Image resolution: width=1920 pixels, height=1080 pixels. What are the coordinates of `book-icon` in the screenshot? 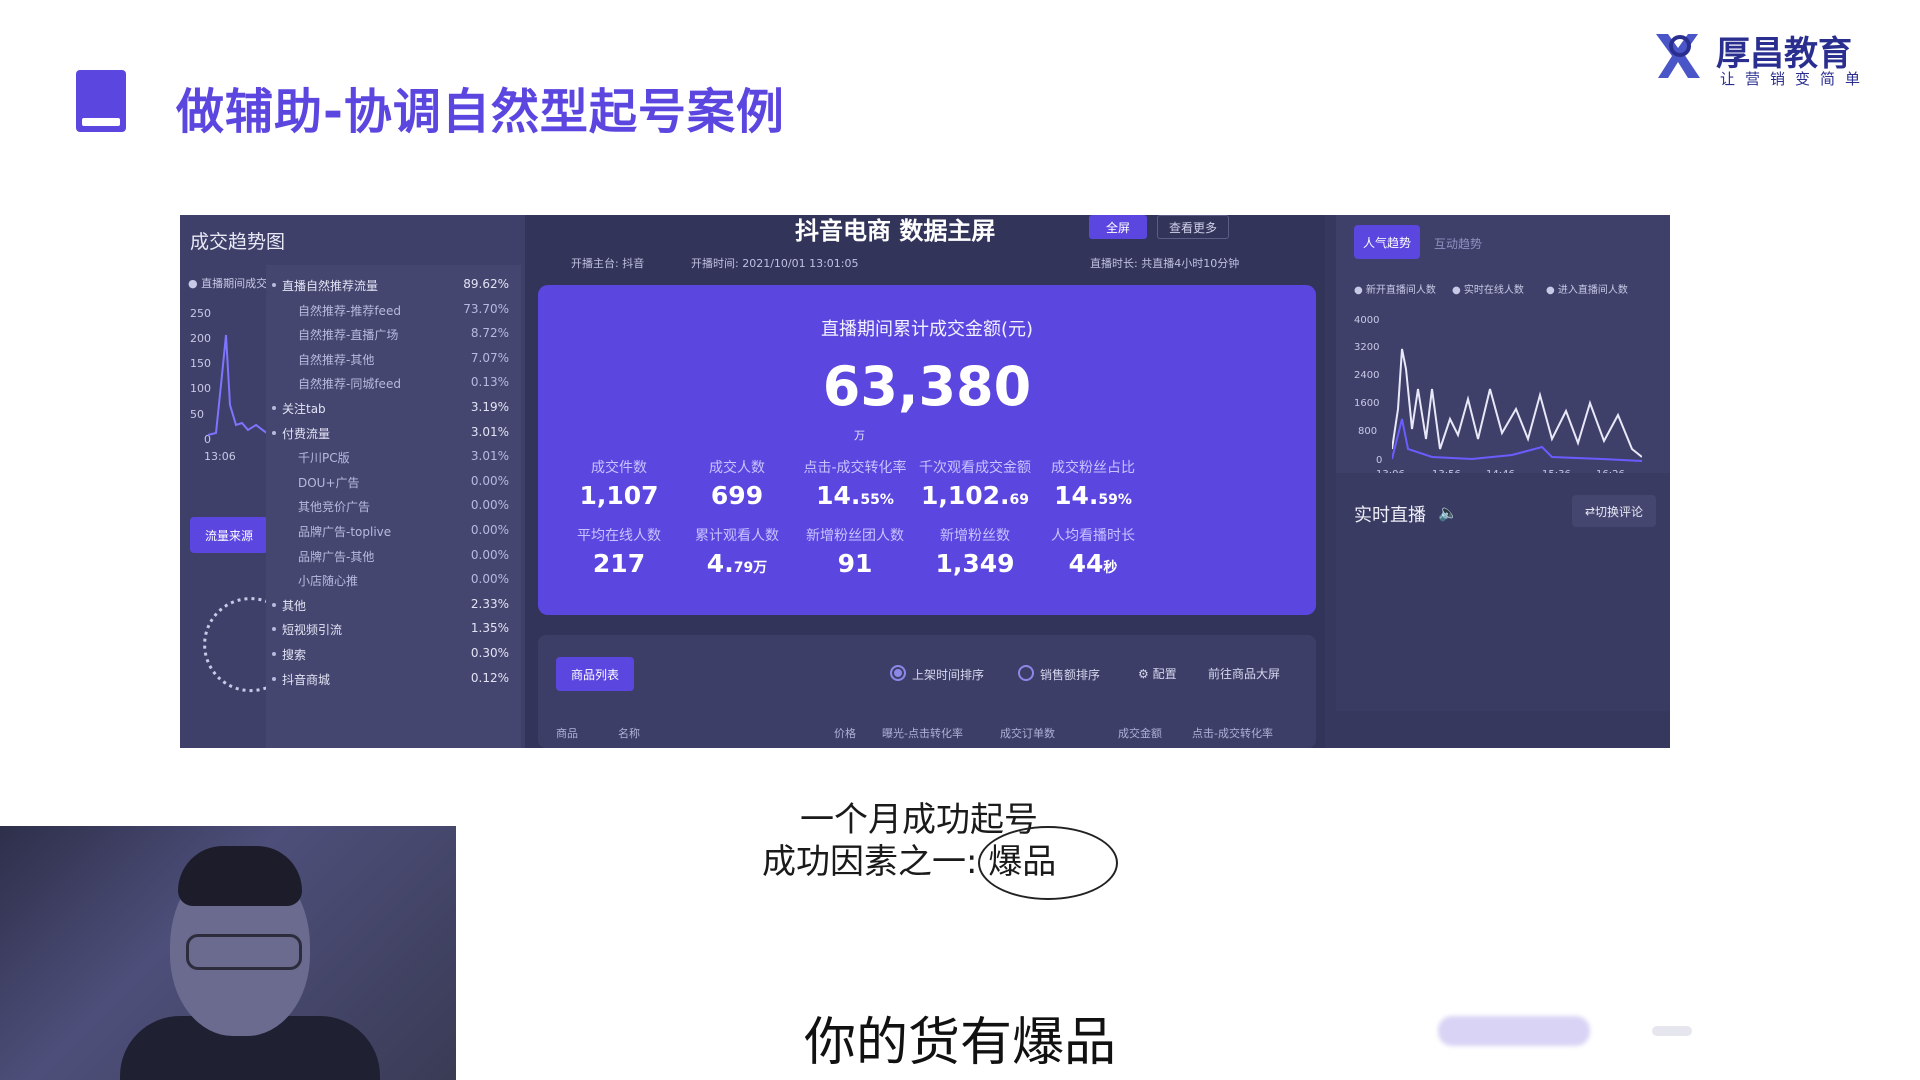 It's located at (101, 101).